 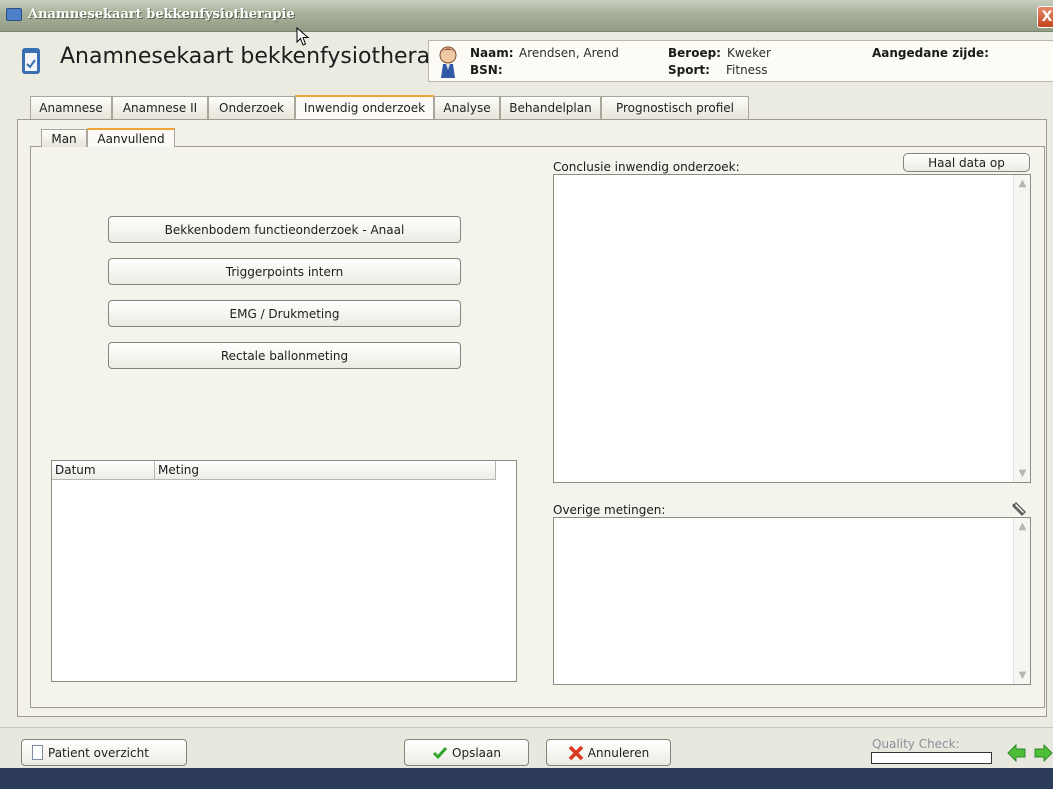 I want to click on naam-value: Arendsen, Arend, so click(x=569, y=53).